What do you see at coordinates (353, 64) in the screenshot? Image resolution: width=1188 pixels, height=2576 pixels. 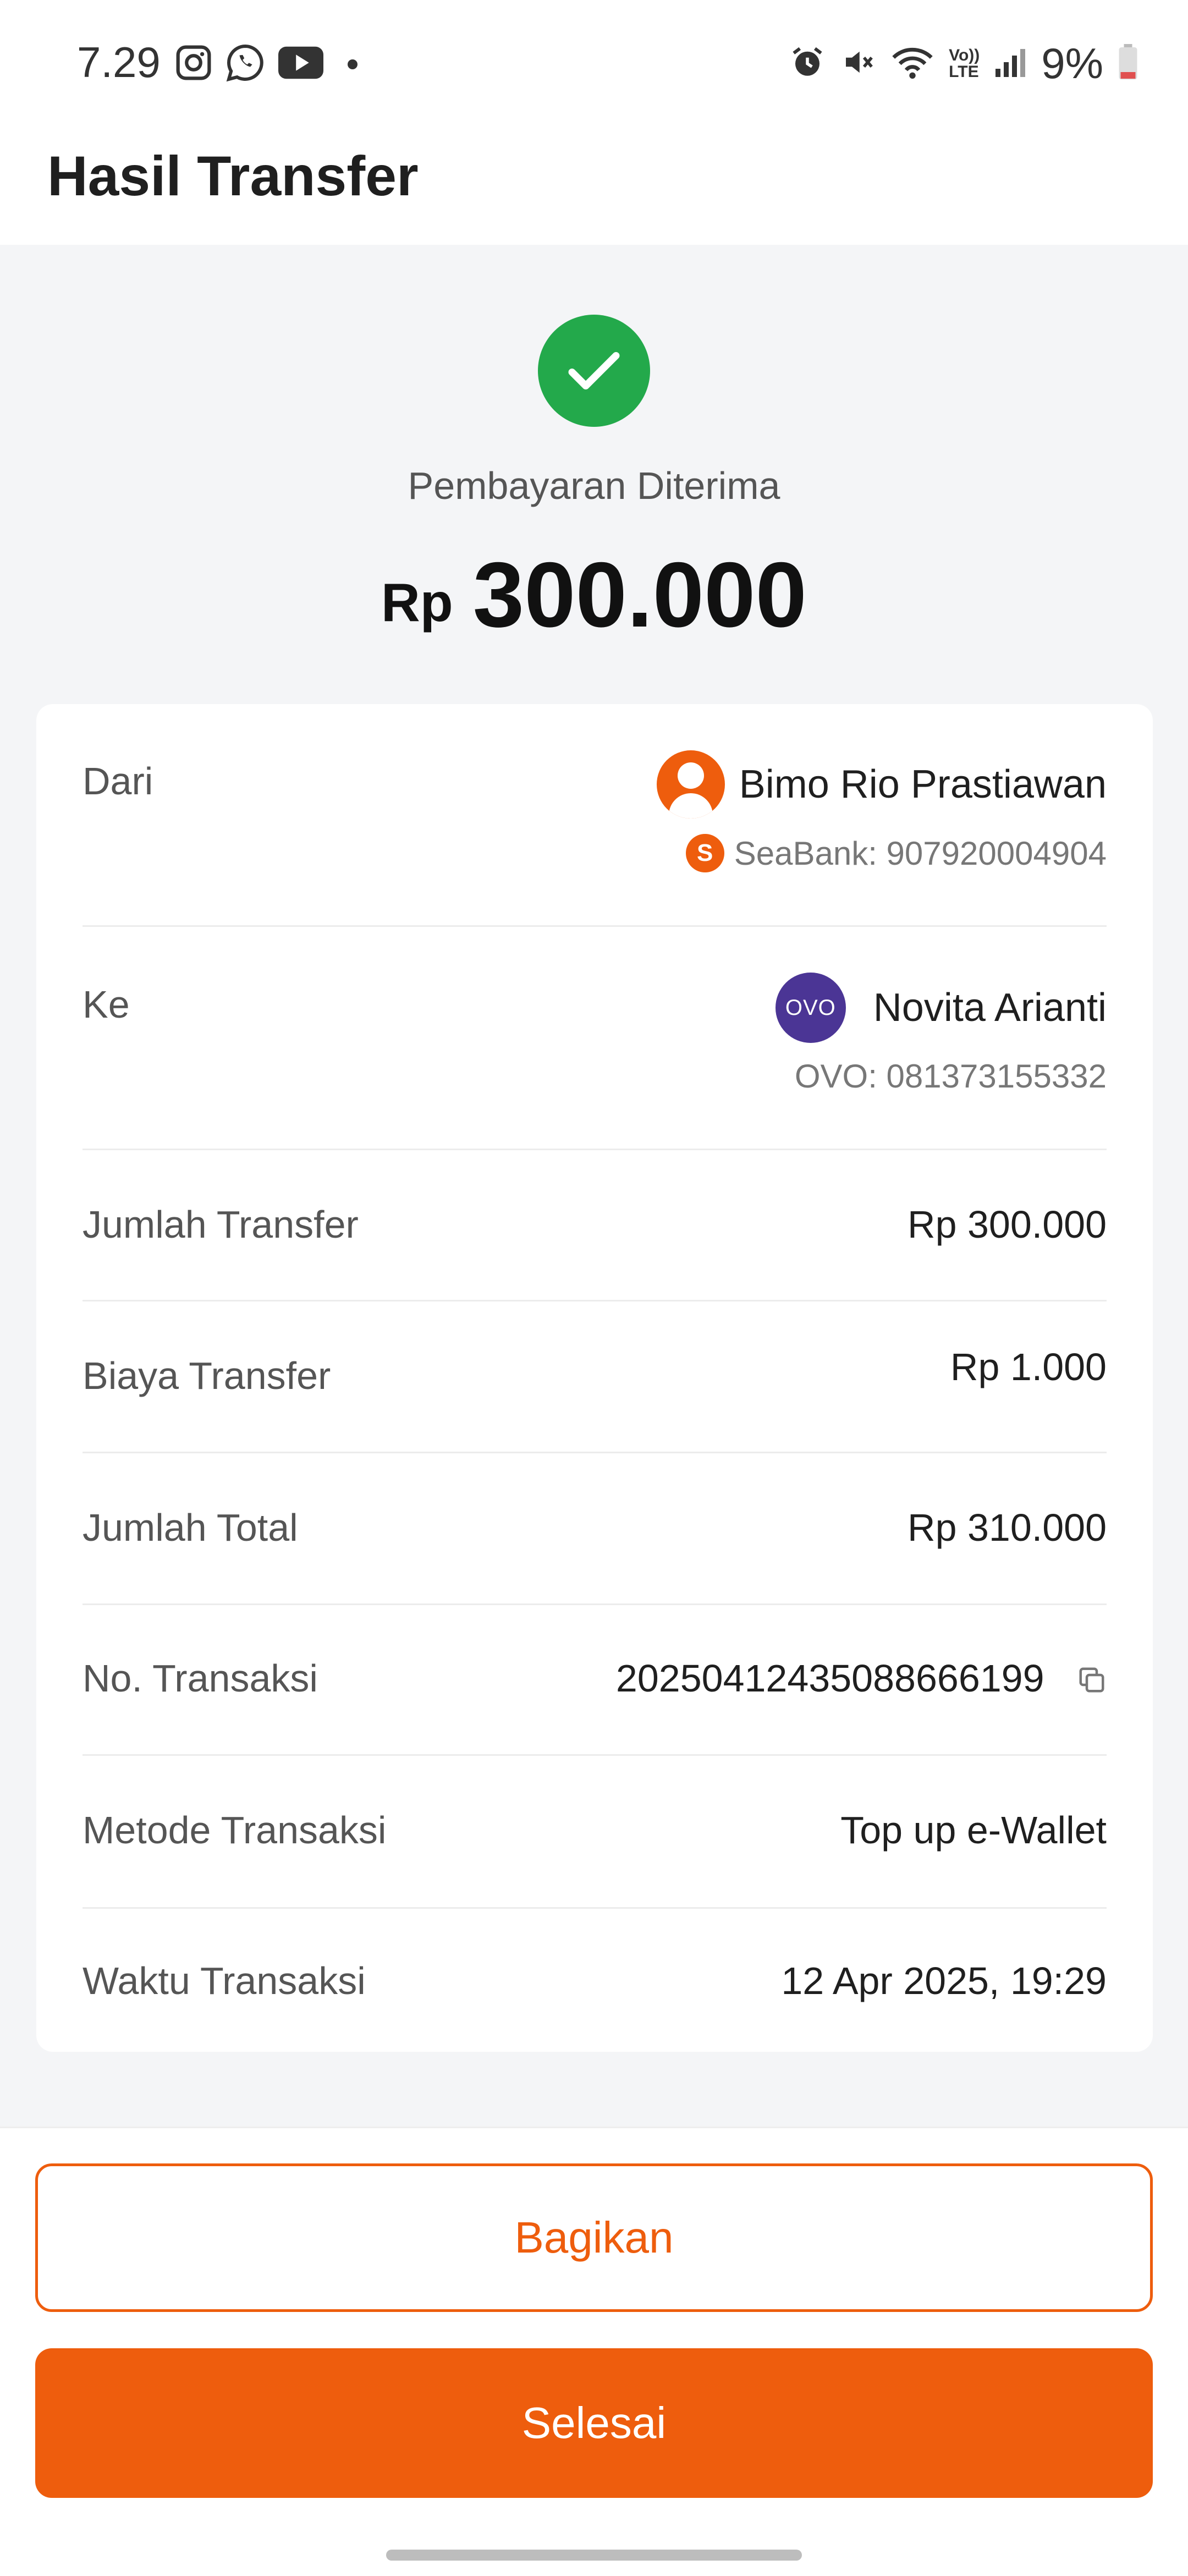 I see `notification-dot` at bounding box center [353, 64].